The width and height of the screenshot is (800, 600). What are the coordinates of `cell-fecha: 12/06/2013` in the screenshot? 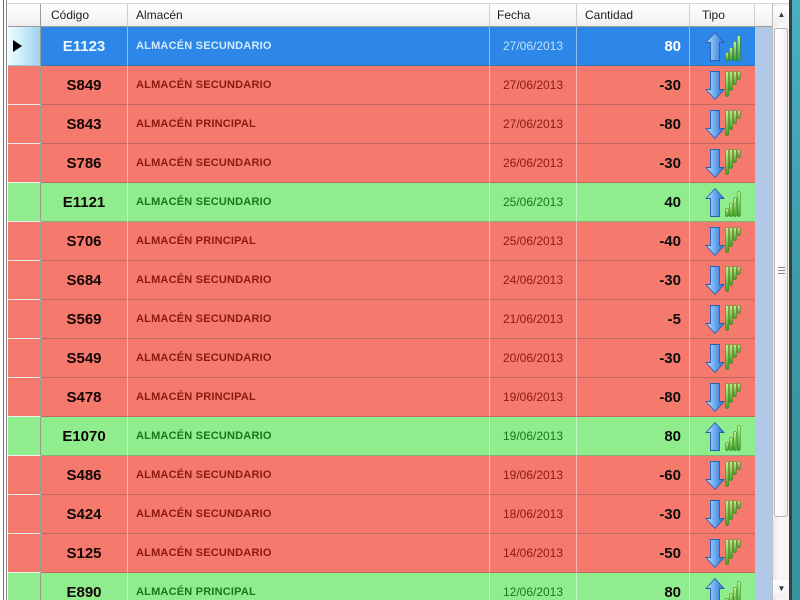 It's located at (533, 586).